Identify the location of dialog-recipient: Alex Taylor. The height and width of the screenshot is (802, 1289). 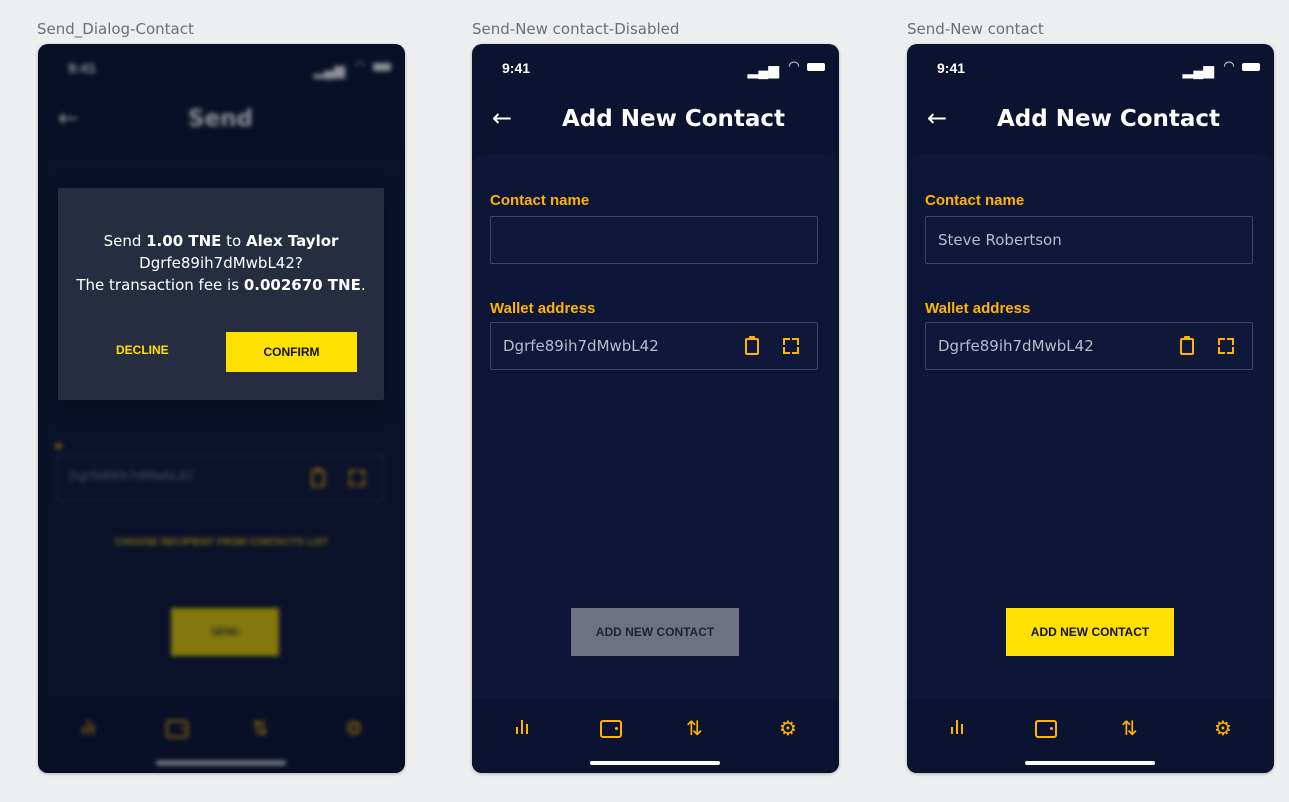
(292, 241).